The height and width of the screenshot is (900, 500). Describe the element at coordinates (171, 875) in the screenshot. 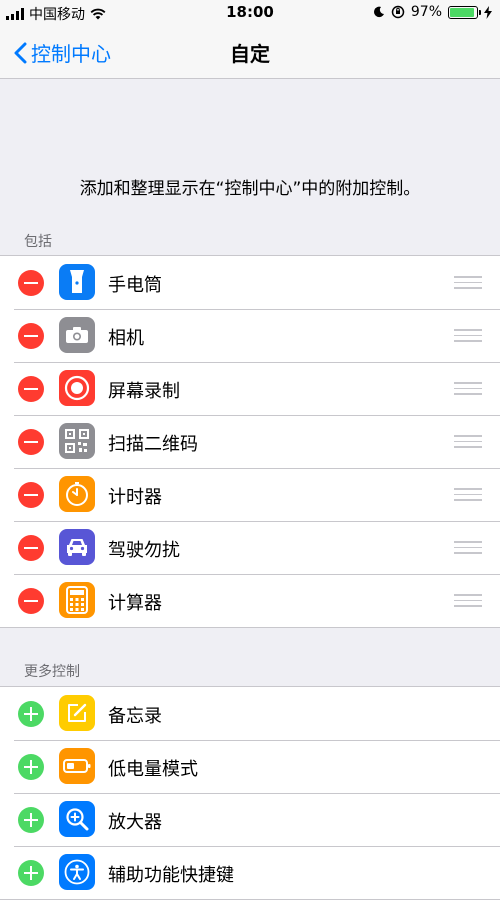

I see `control-label: 辅助功能快捷键` at that location.